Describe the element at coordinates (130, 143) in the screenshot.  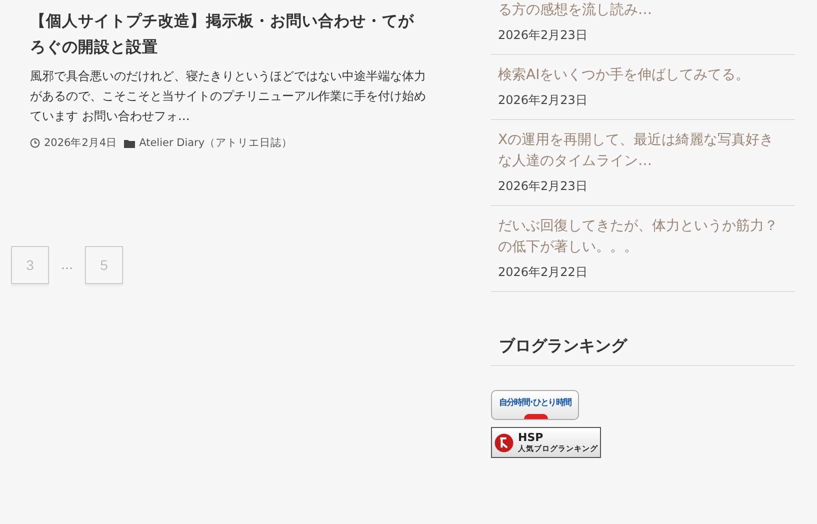
I see `folder-icon` at that location.